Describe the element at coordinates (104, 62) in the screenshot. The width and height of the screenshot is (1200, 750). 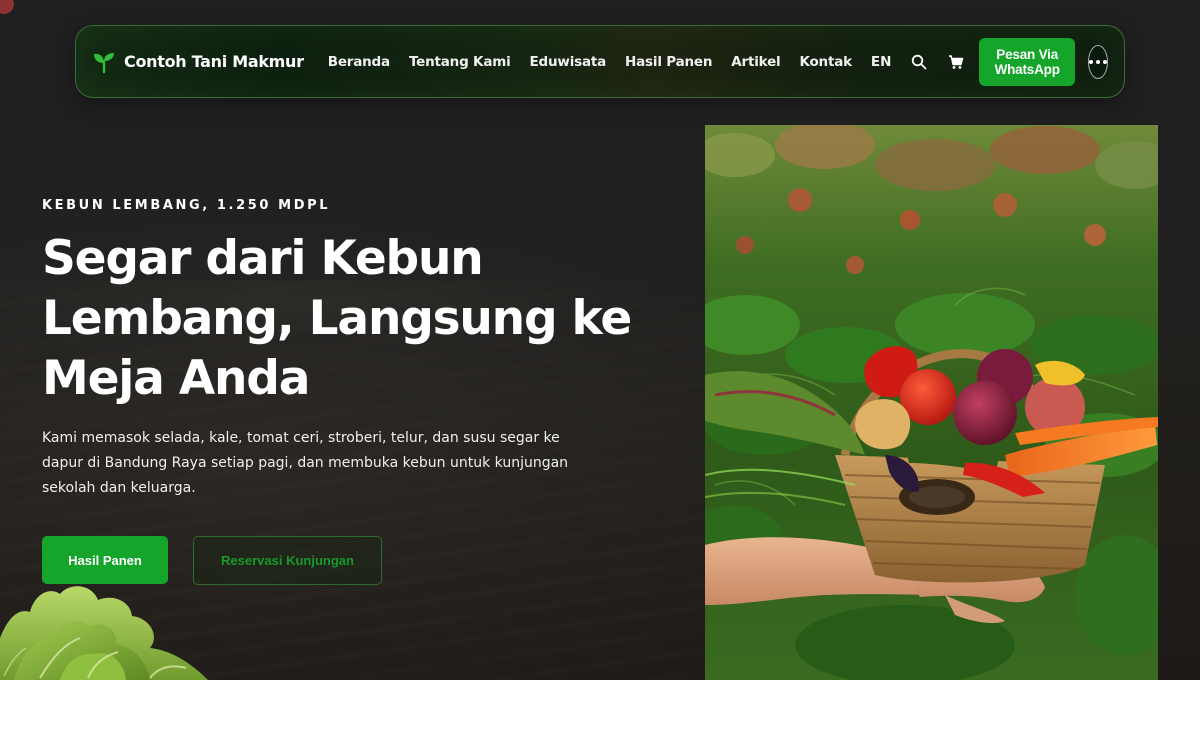
I see `sprout-icon` at that location.